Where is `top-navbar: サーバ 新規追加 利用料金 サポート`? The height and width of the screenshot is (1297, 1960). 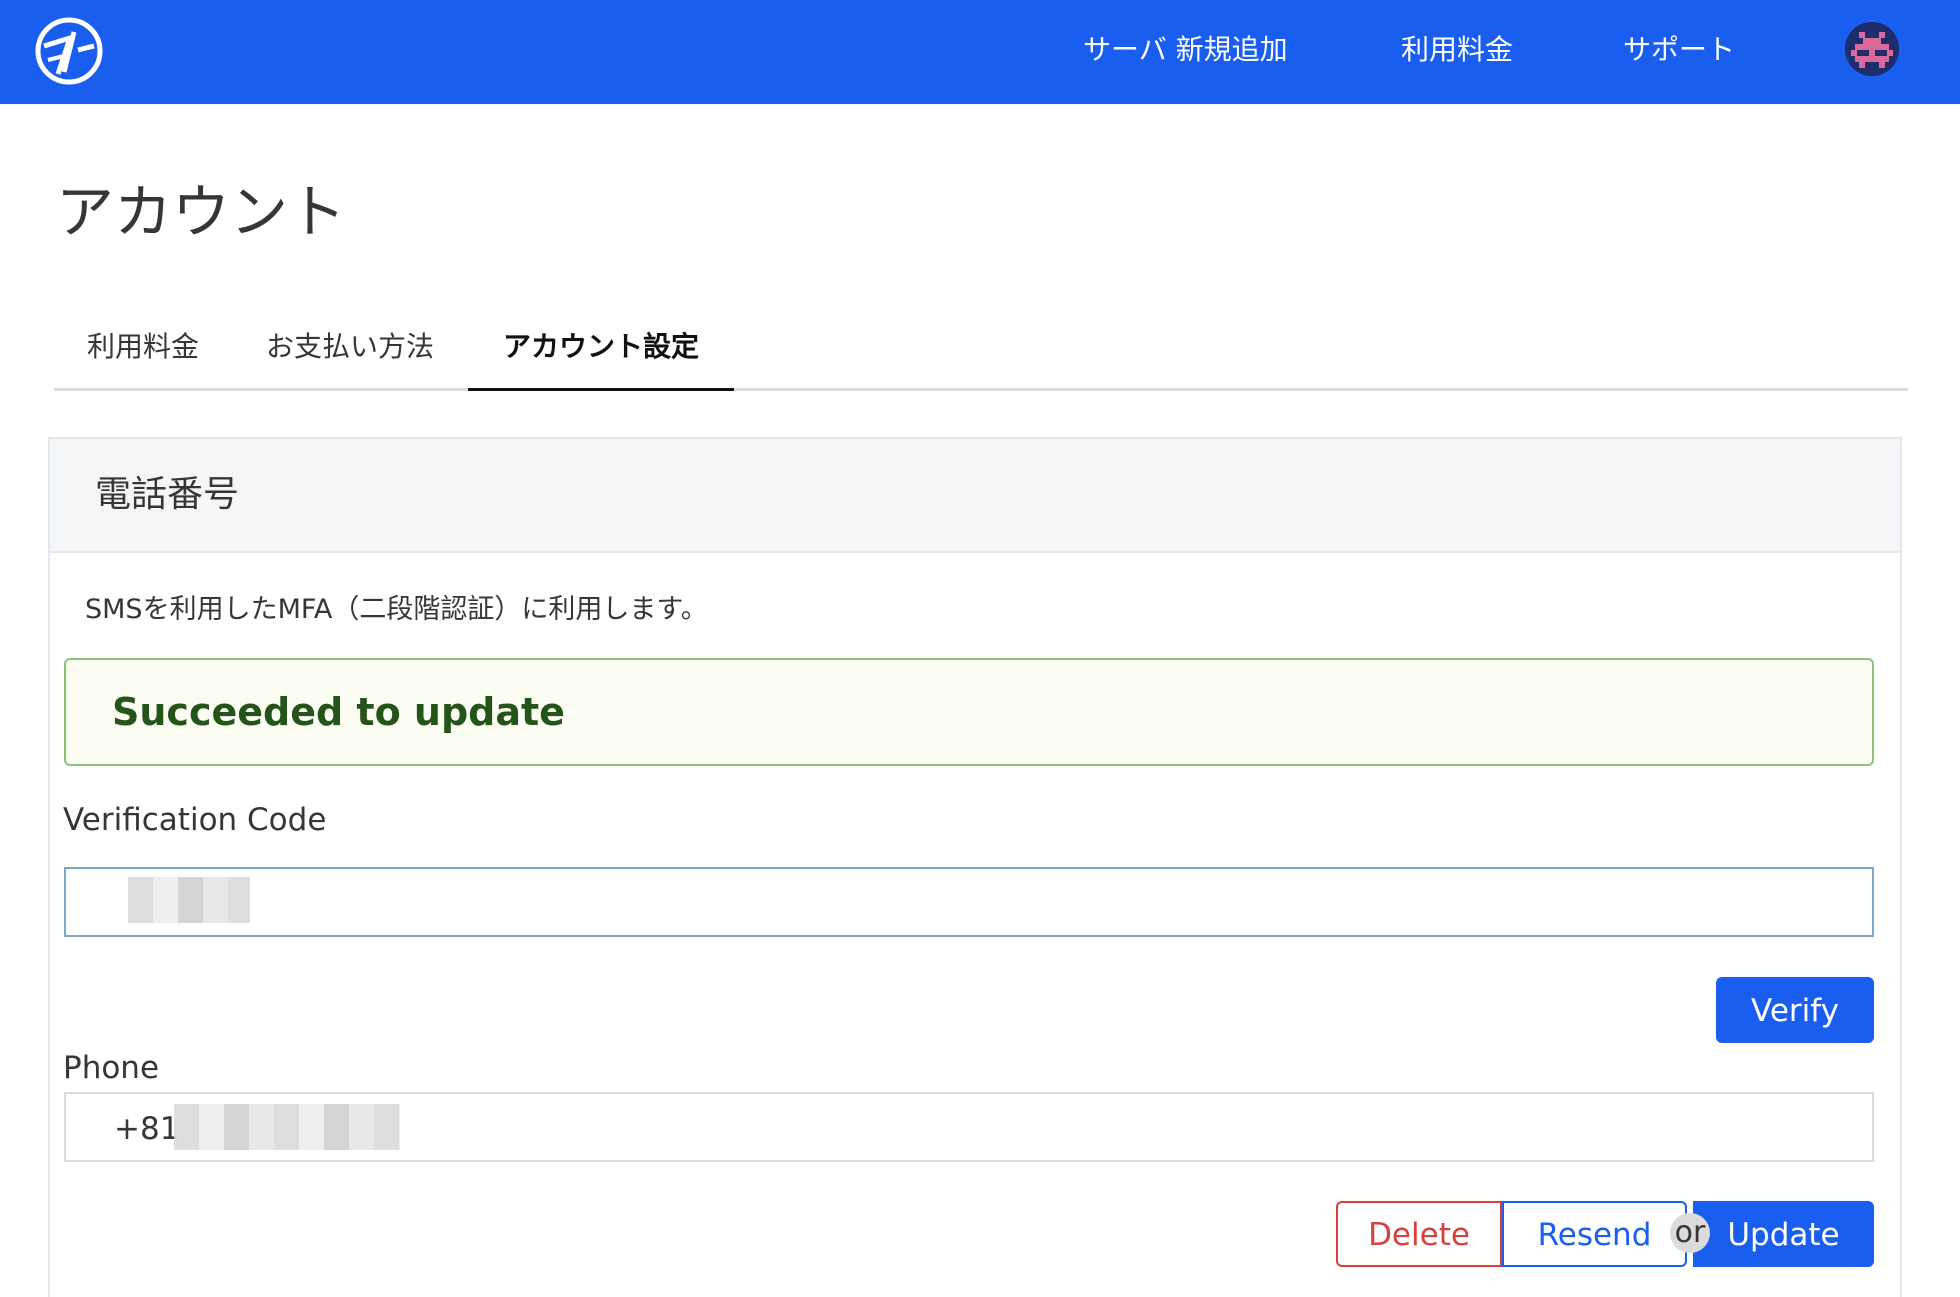 top-navbar: サーバ 新規追加 利用料金 サポート is located at coordinates (980, 52).